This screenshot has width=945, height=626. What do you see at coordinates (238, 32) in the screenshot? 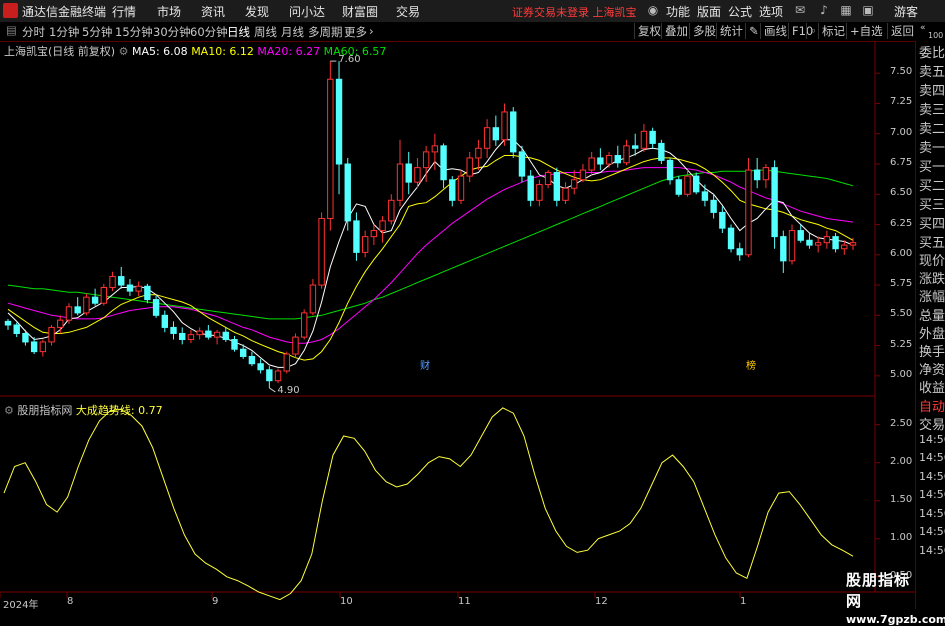
I see `period-daily: 日线` at bounding box center [238, 32].